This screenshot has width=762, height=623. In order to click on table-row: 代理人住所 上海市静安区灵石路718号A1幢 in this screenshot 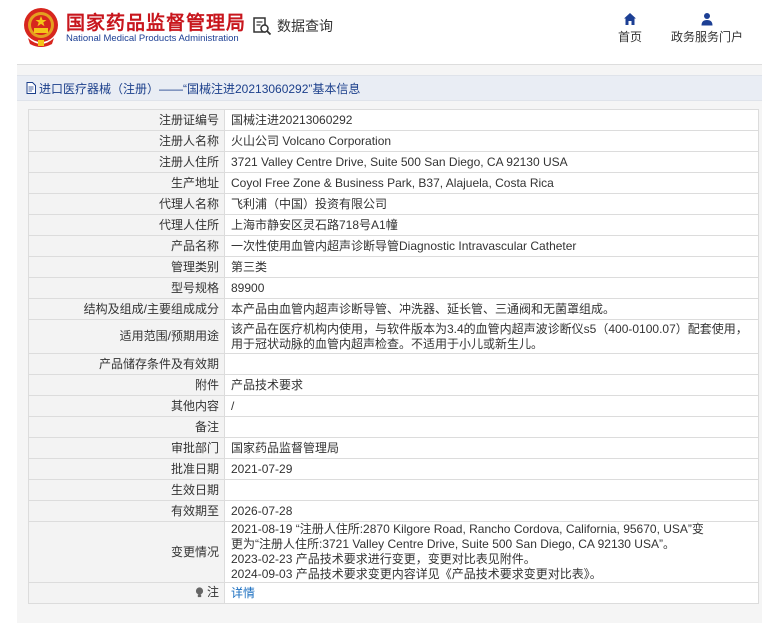, I will do `click(393, 225)`.